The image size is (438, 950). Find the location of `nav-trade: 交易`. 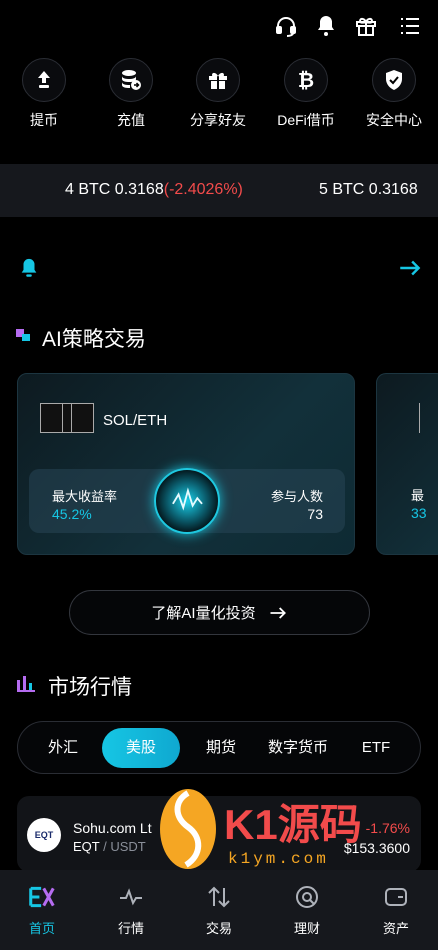

nav-trade: 交易 is located at coordinates (219, 910).